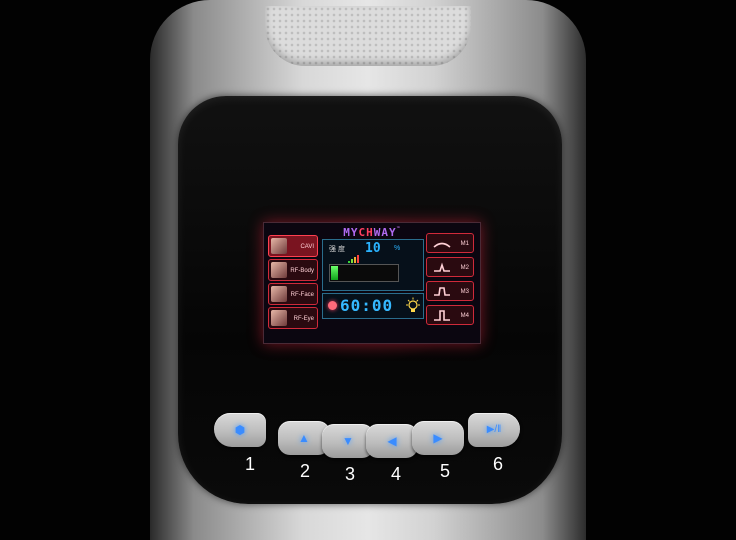  I want to click on intensity-level-fill, so click(334, 273).